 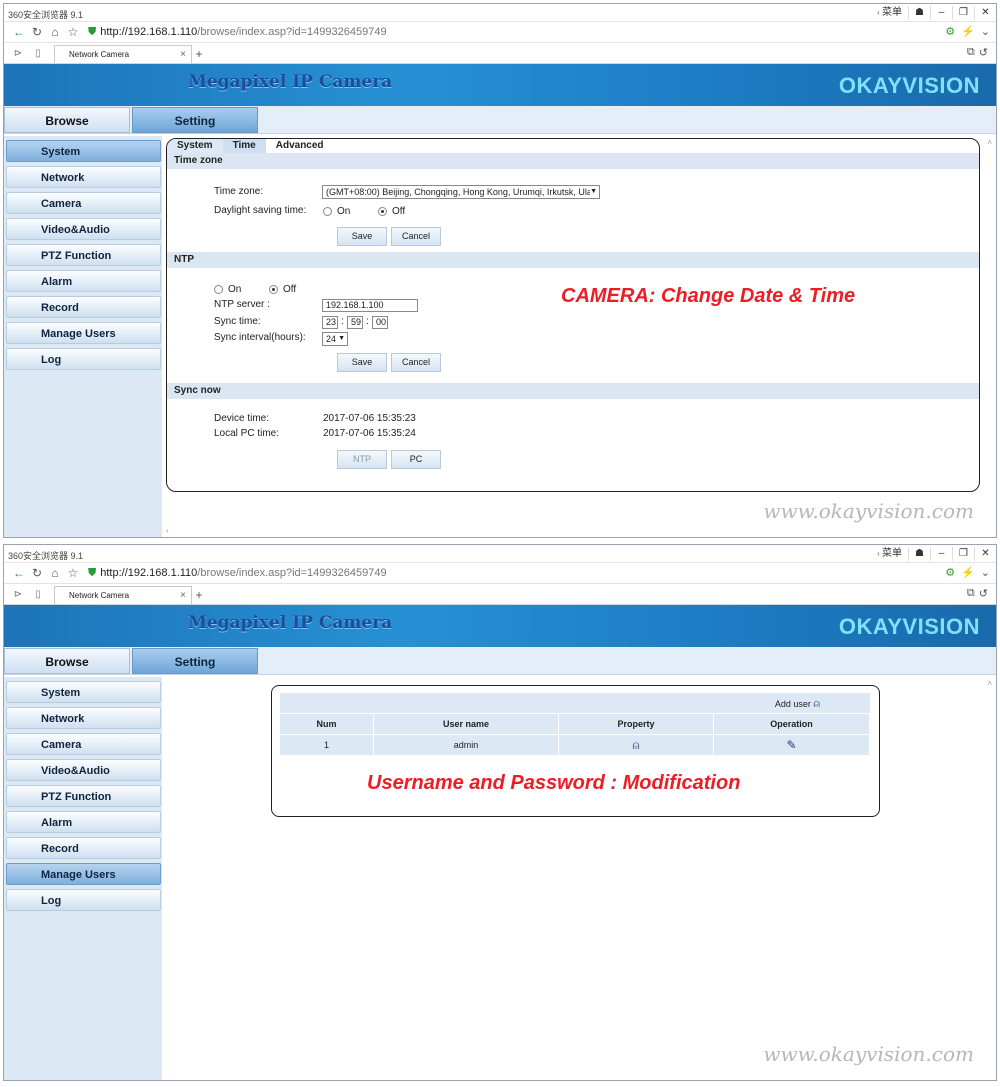 I want to click on ntp-off-option: Off, so click(x=282, y=289).